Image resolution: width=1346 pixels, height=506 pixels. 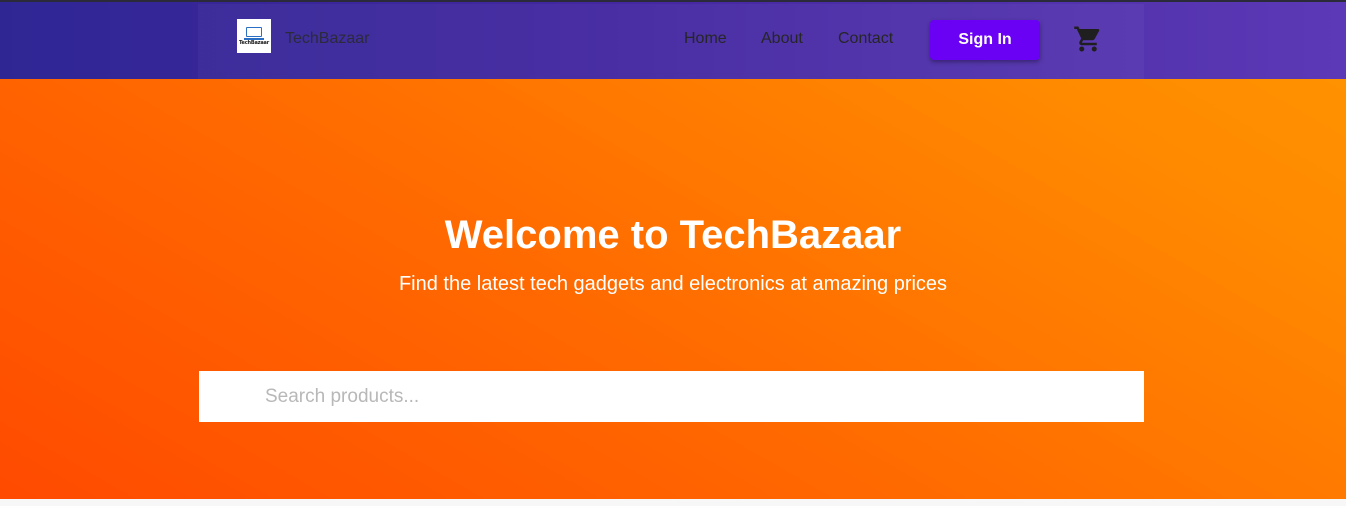 What do you see at coordinates (782, 39) in the screenshot?
I see `nav-link-about: About` at bounding box center [782, 39].